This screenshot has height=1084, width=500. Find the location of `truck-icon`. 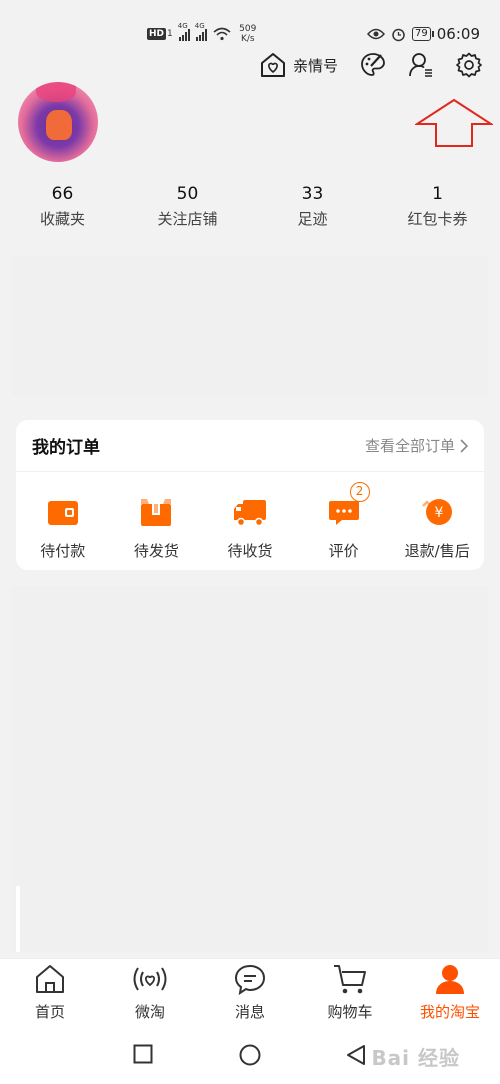

truck-icon is located at coordinates (249, 513).